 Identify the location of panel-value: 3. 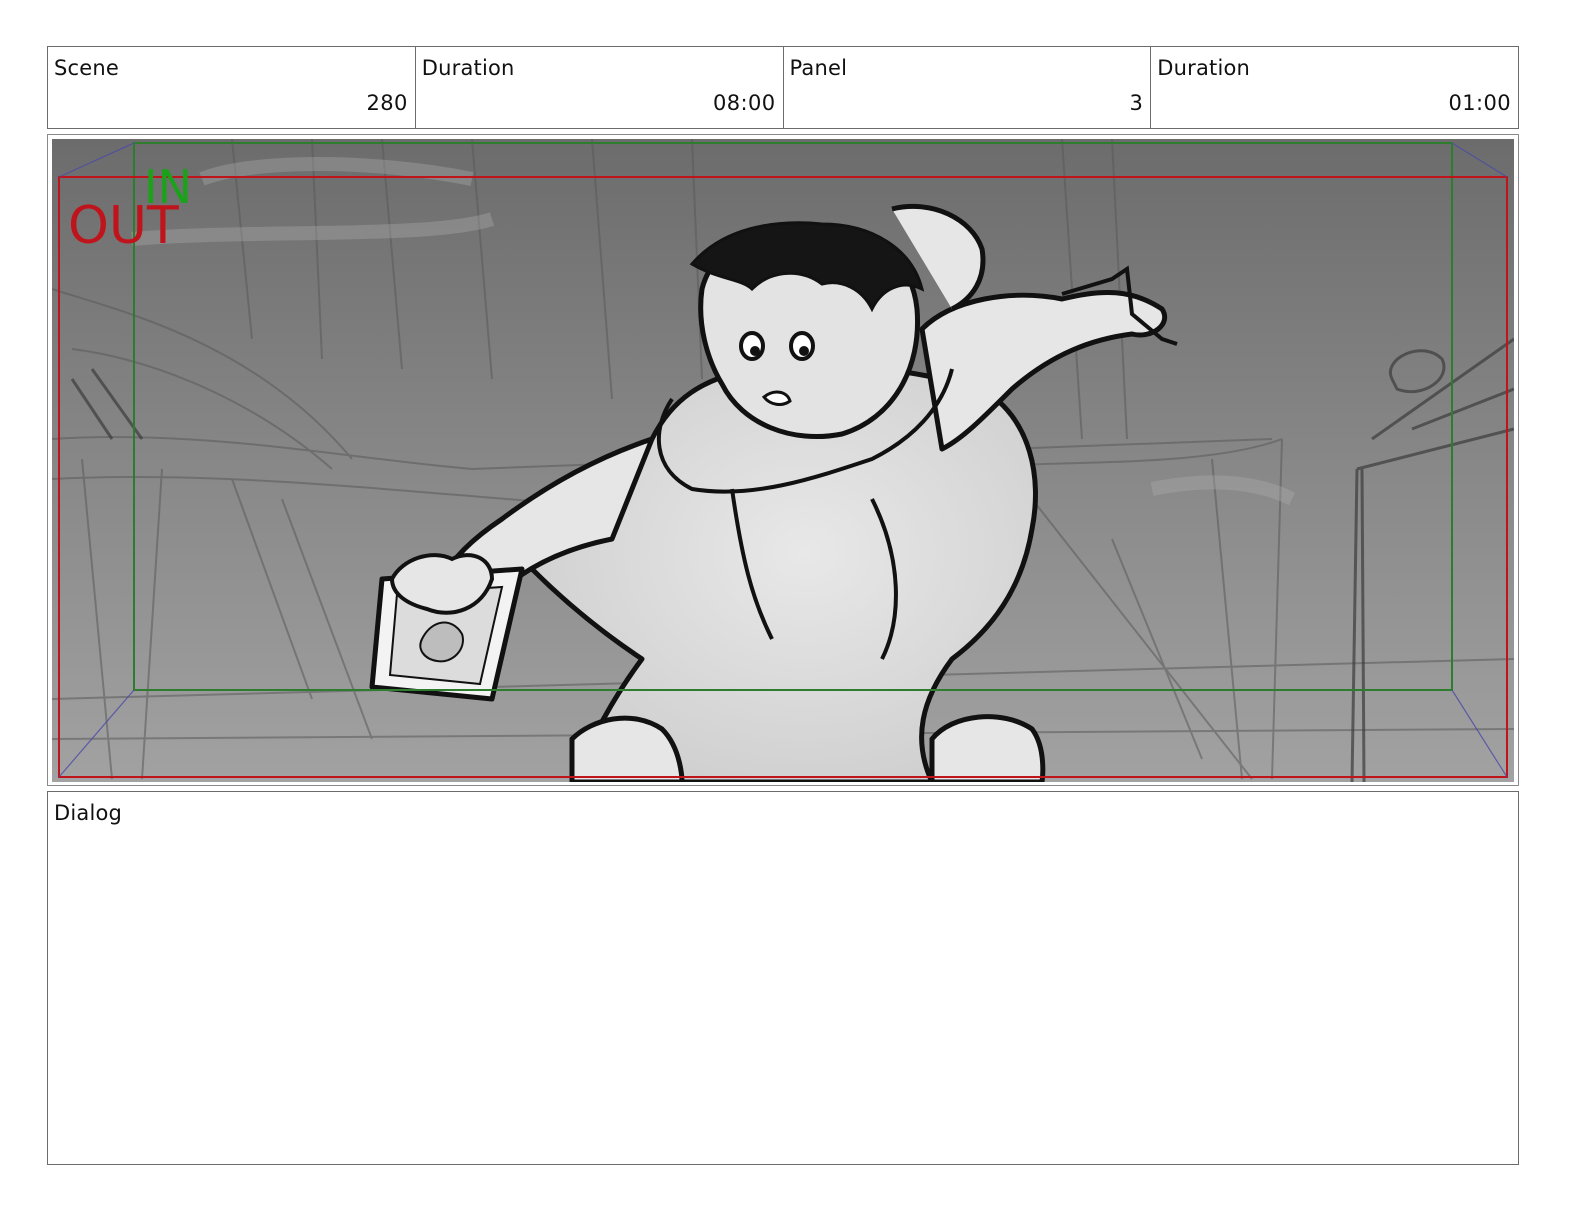
(1136, 103).